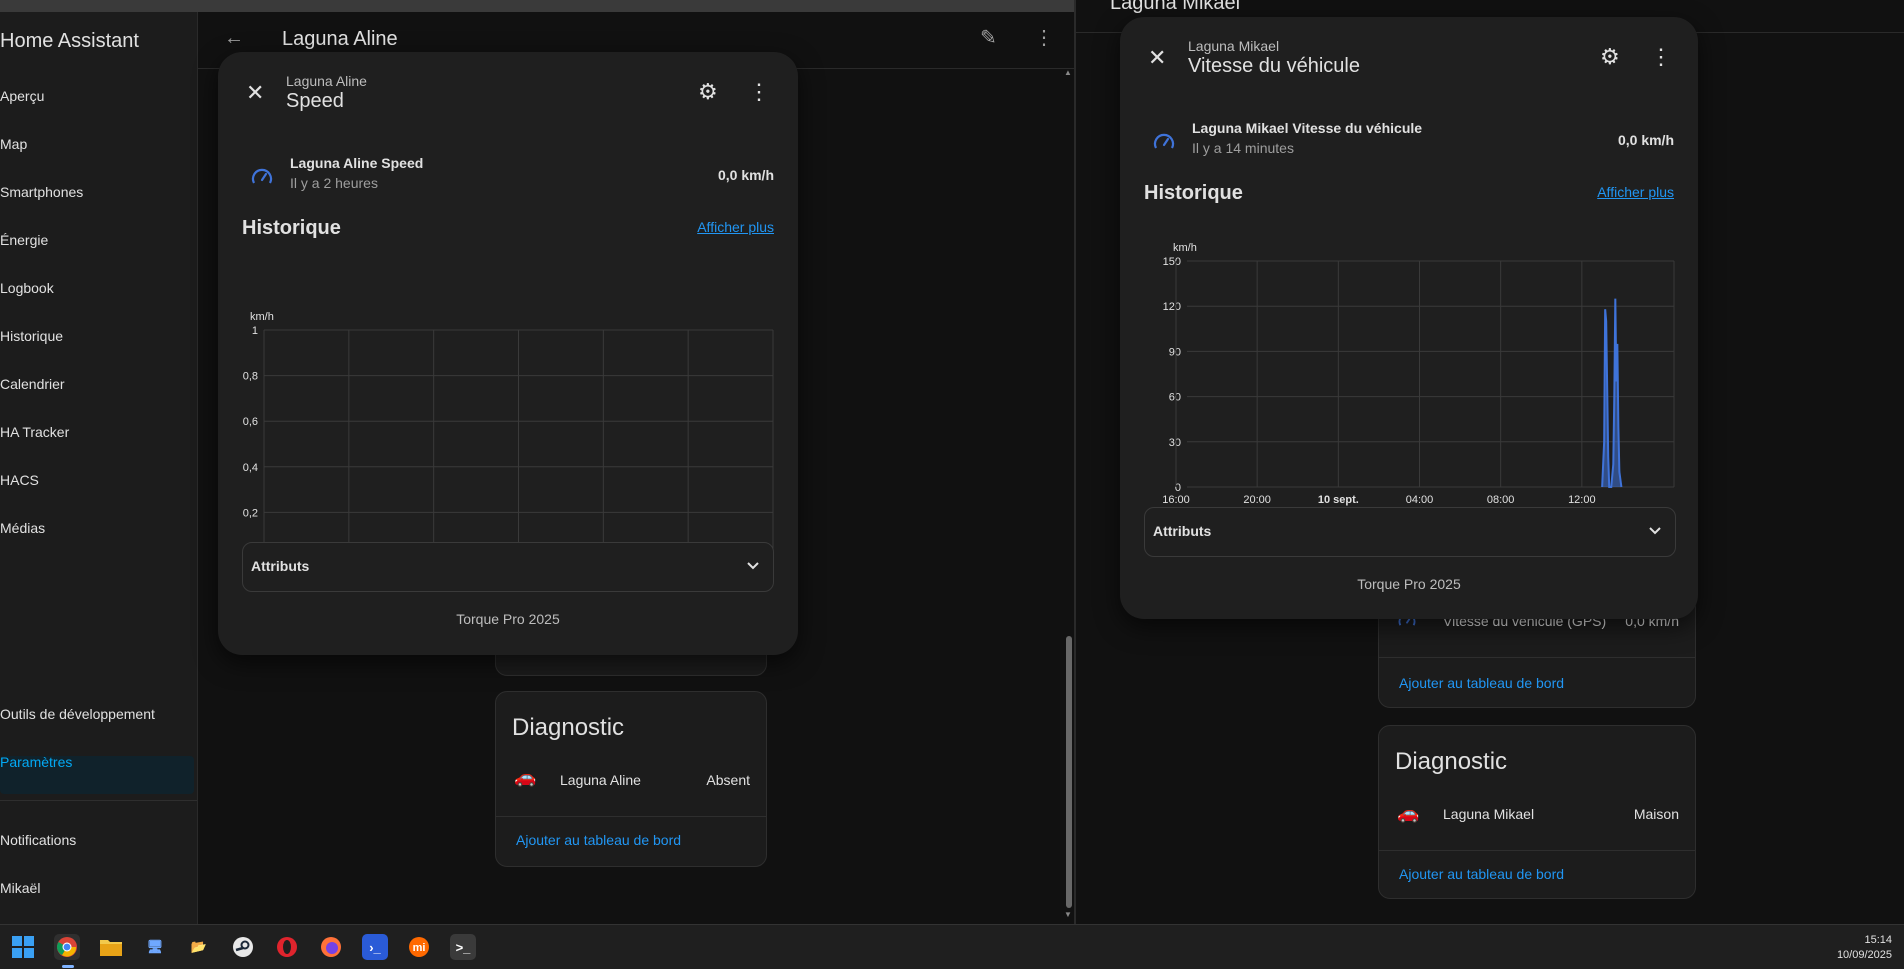 The image size is (1904, 969). What do you see at coordinates (952, 946) in the screenshot?
I see `taskbar: 🖥 📂 ›_ mi >_ 15:14 10/09/2025` at bounding box center [952, 946].